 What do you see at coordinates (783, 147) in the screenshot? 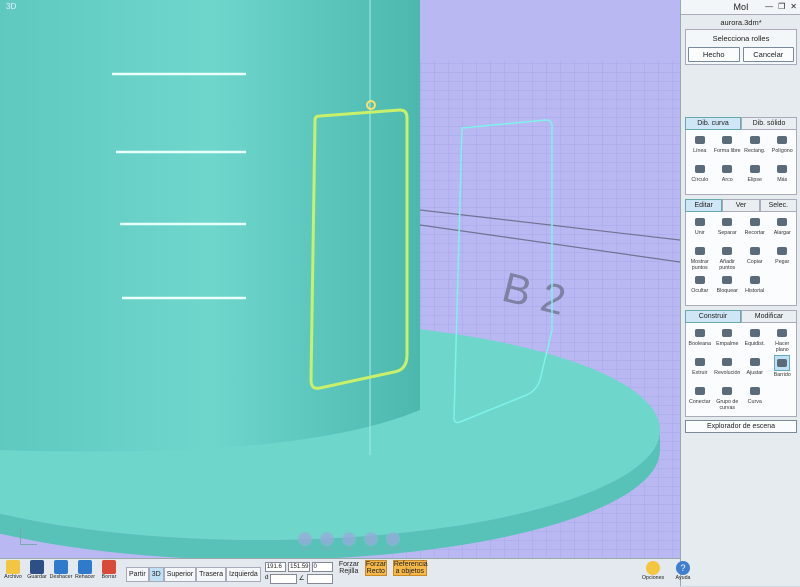
I see `tool-button: Polígono` at bounding box center [783, 147].